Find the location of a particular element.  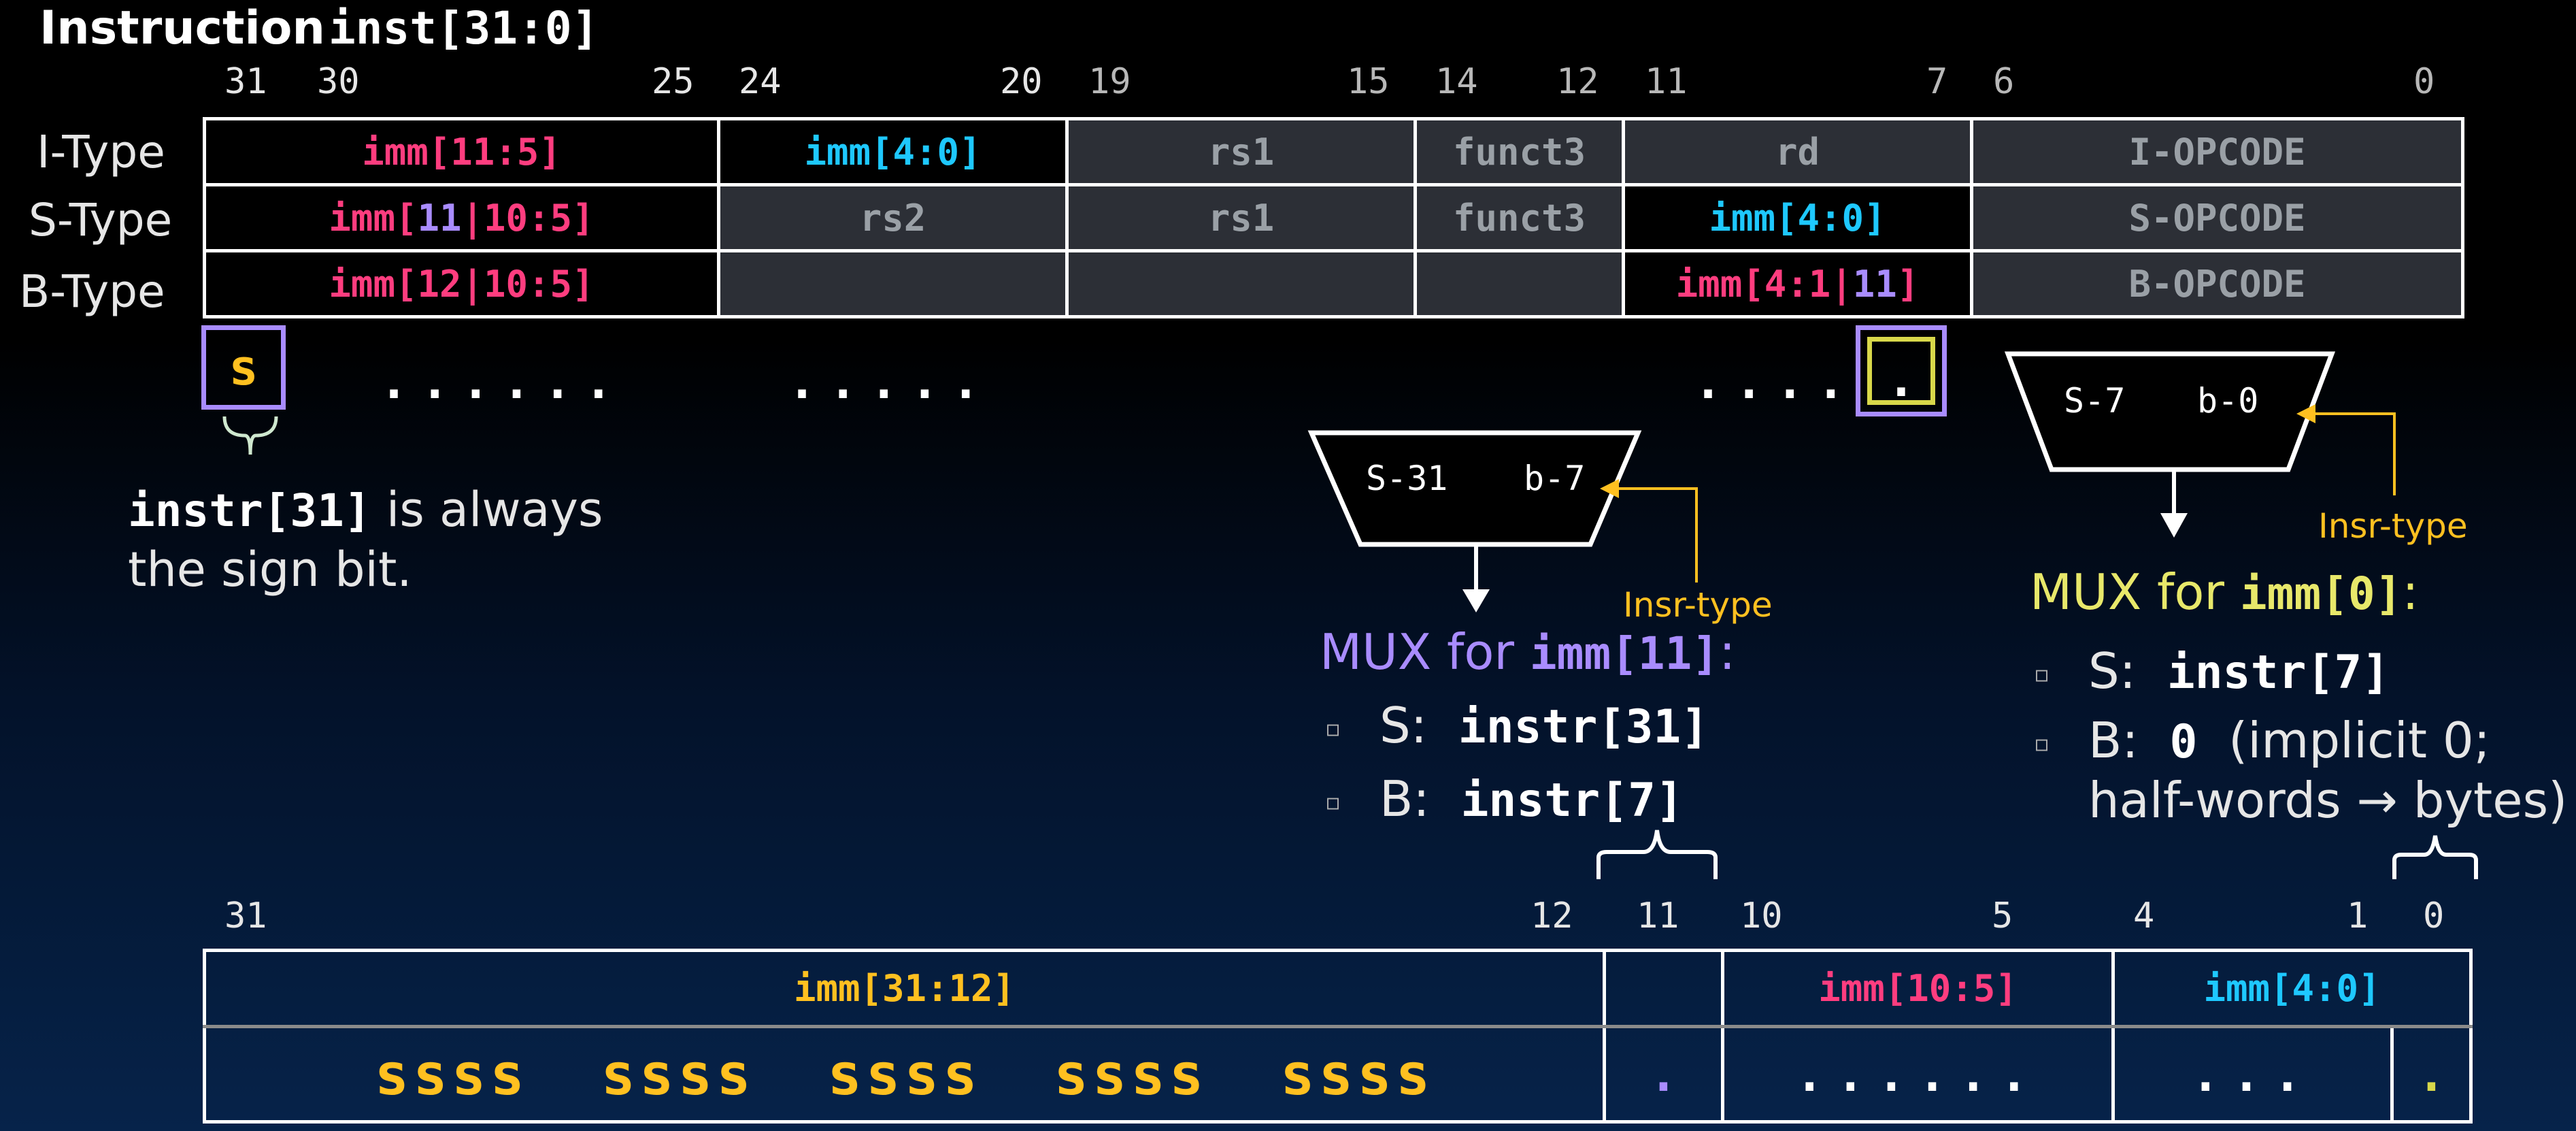

mux11-shape is located at coordinates (1474, 488).